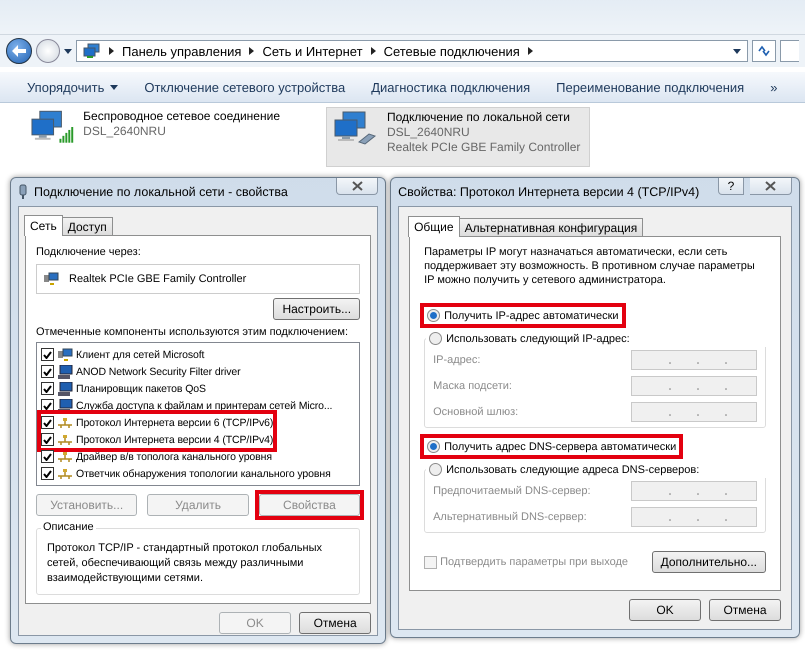 The image size is (805, 662). Describe the element at coordinates (483, 147) in the screenshot. I see `adapter-name: Realtek PCIe GBE Family Controller` at that location.